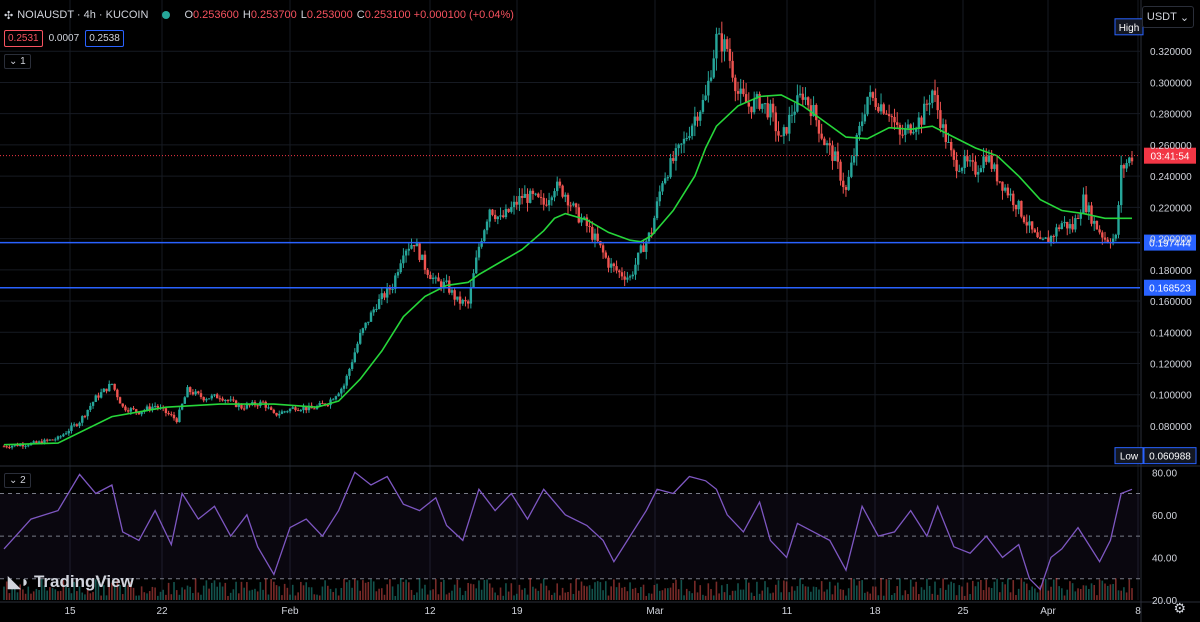 The height and width of the screenshot is (622, 1200). What do you see at coordinates (17, 61) in the screenshot?
I see `pane-collapse-main: ⌄ 1` at bounding box center [17, 61].